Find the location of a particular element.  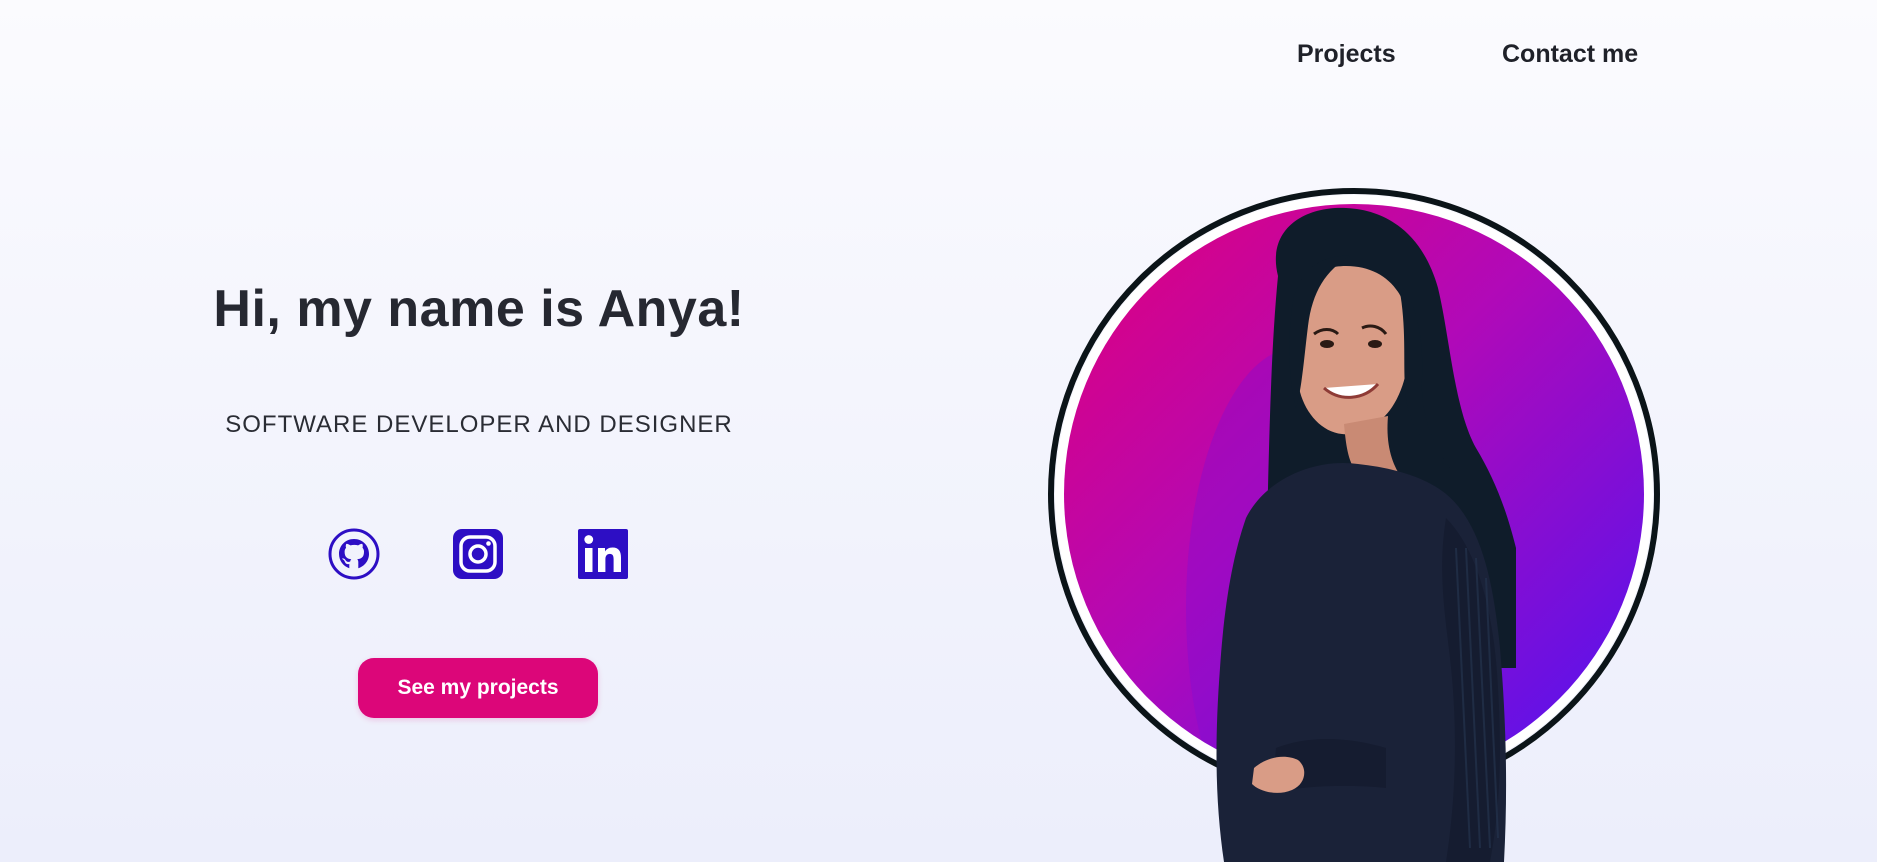

github-icon is located at coordinates (354, 554).